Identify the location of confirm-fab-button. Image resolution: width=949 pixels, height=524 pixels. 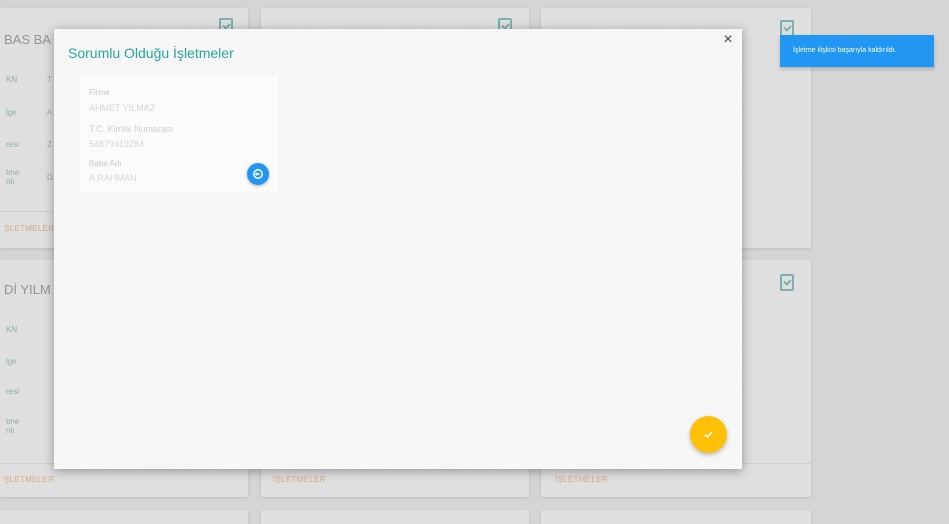
(708, 434).